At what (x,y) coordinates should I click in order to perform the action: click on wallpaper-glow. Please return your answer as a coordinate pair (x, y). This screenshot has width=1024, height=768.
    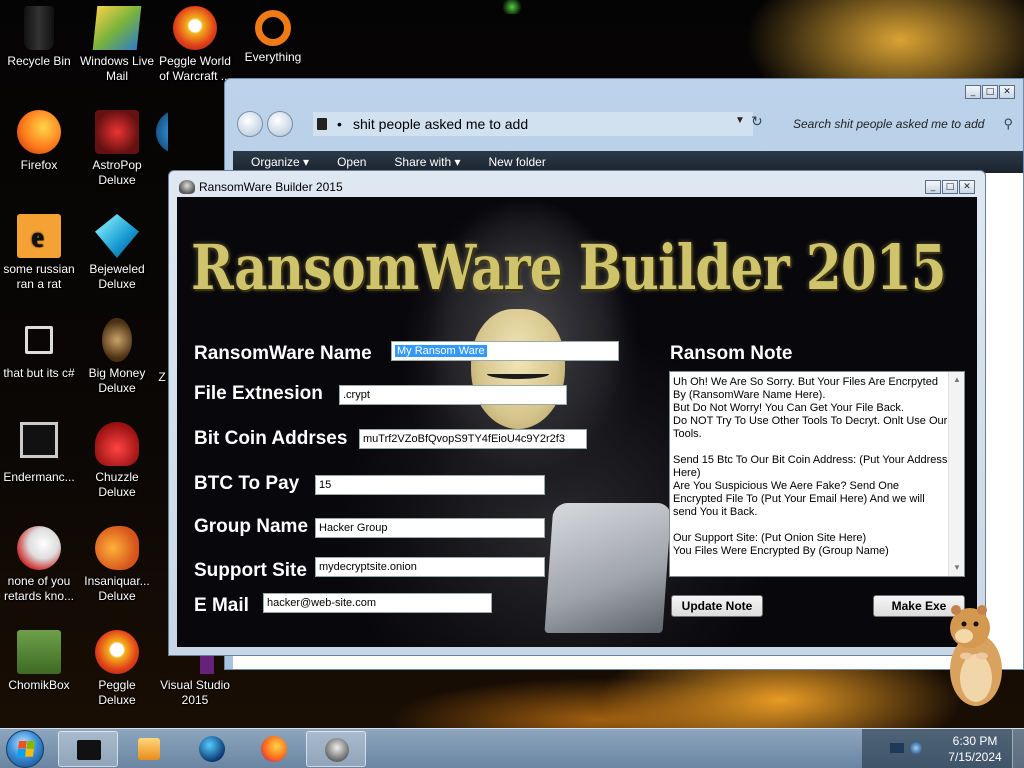
    Looking at the image, I should click on (512, 7).